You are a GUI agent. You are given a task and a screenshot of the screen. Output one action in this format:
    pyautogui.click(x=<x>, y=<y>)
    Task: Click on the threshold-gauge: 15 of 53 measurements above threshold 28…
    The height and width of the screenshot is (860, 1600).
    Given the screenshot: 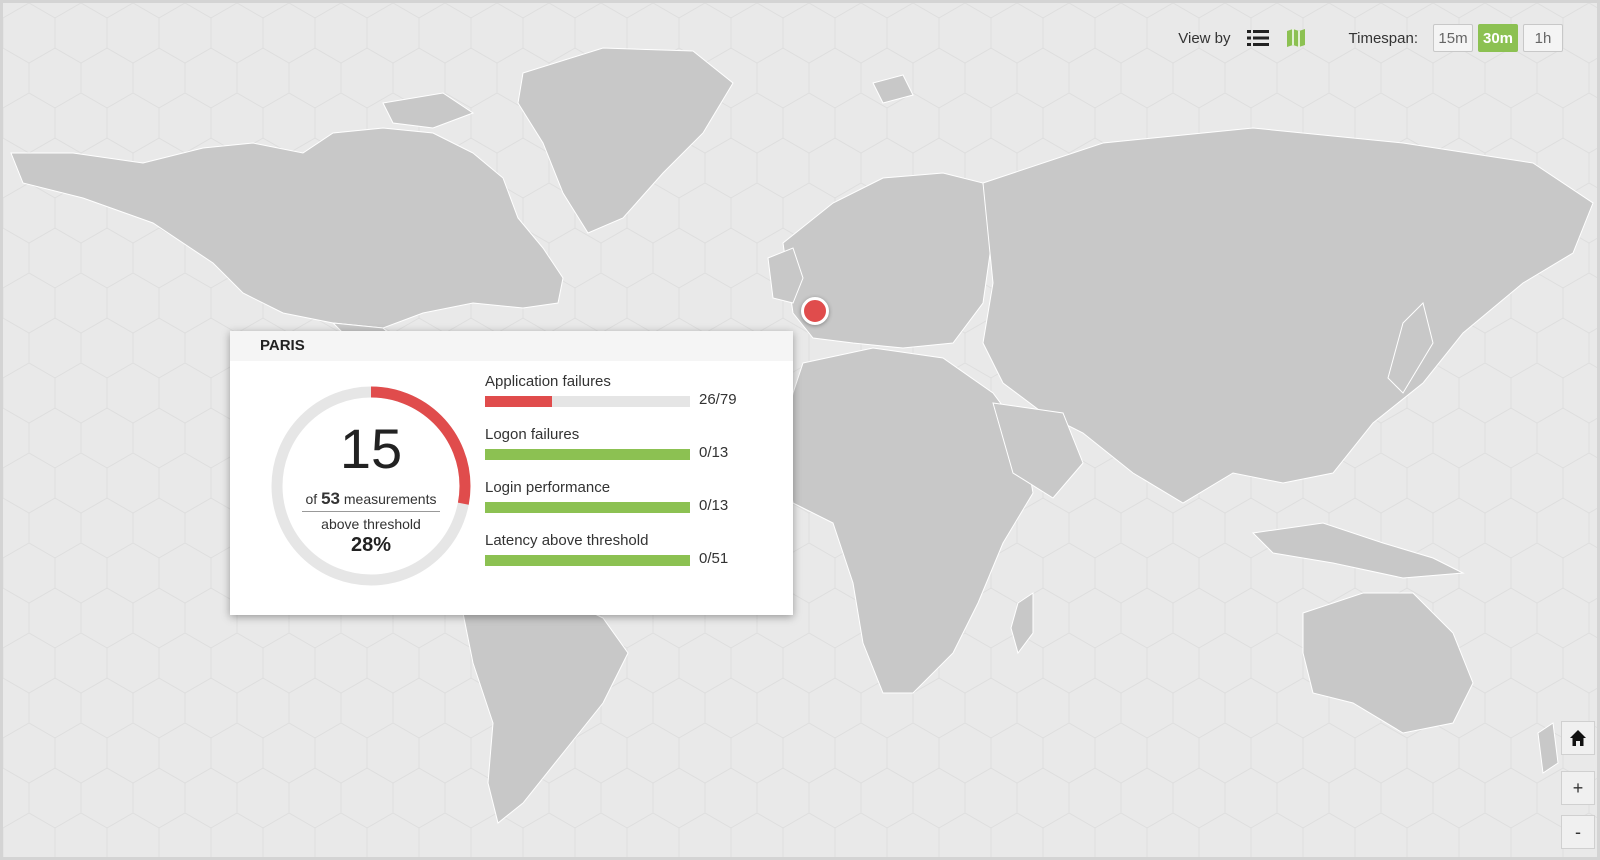 What is the action you would take?
    pyautogui.click(x=371, y=486)
    